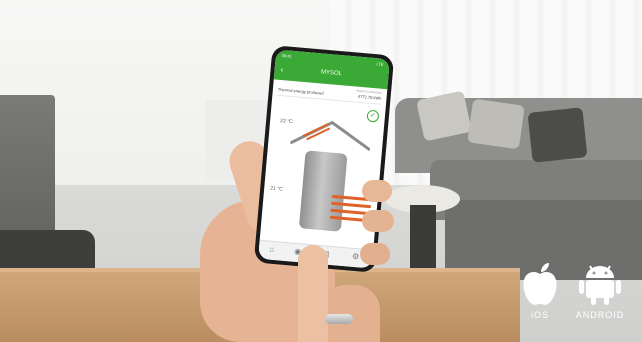 Image resolution: width=642 pixels, height=342 pixels. Describe the element at coordinates (369, 97) in the screenshot. I see `energy-value: 4772.78 kWh` at that location.